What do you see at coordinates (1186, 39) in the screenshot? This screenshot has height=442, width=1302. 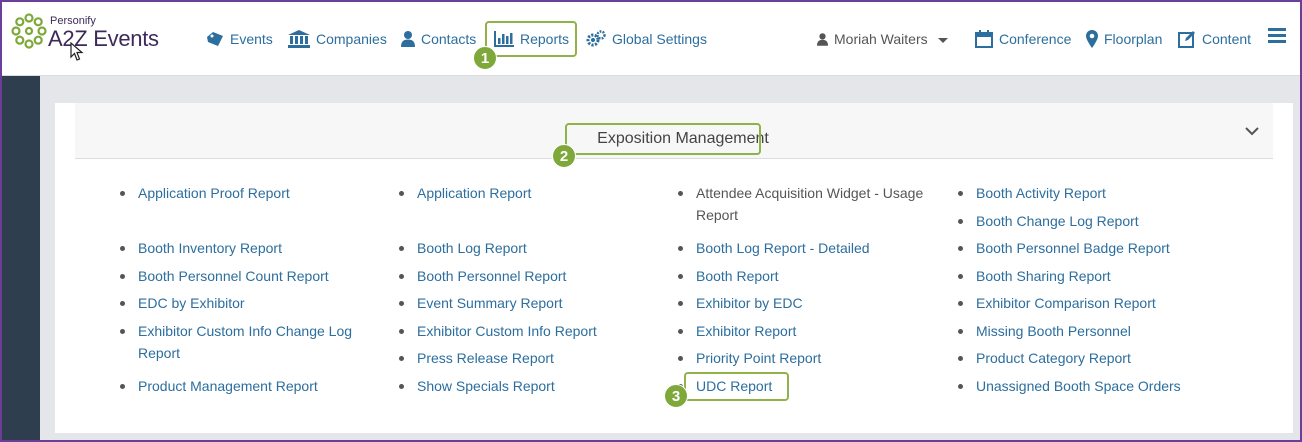 I see `edit-icon` at bounding box center [1186, 39].